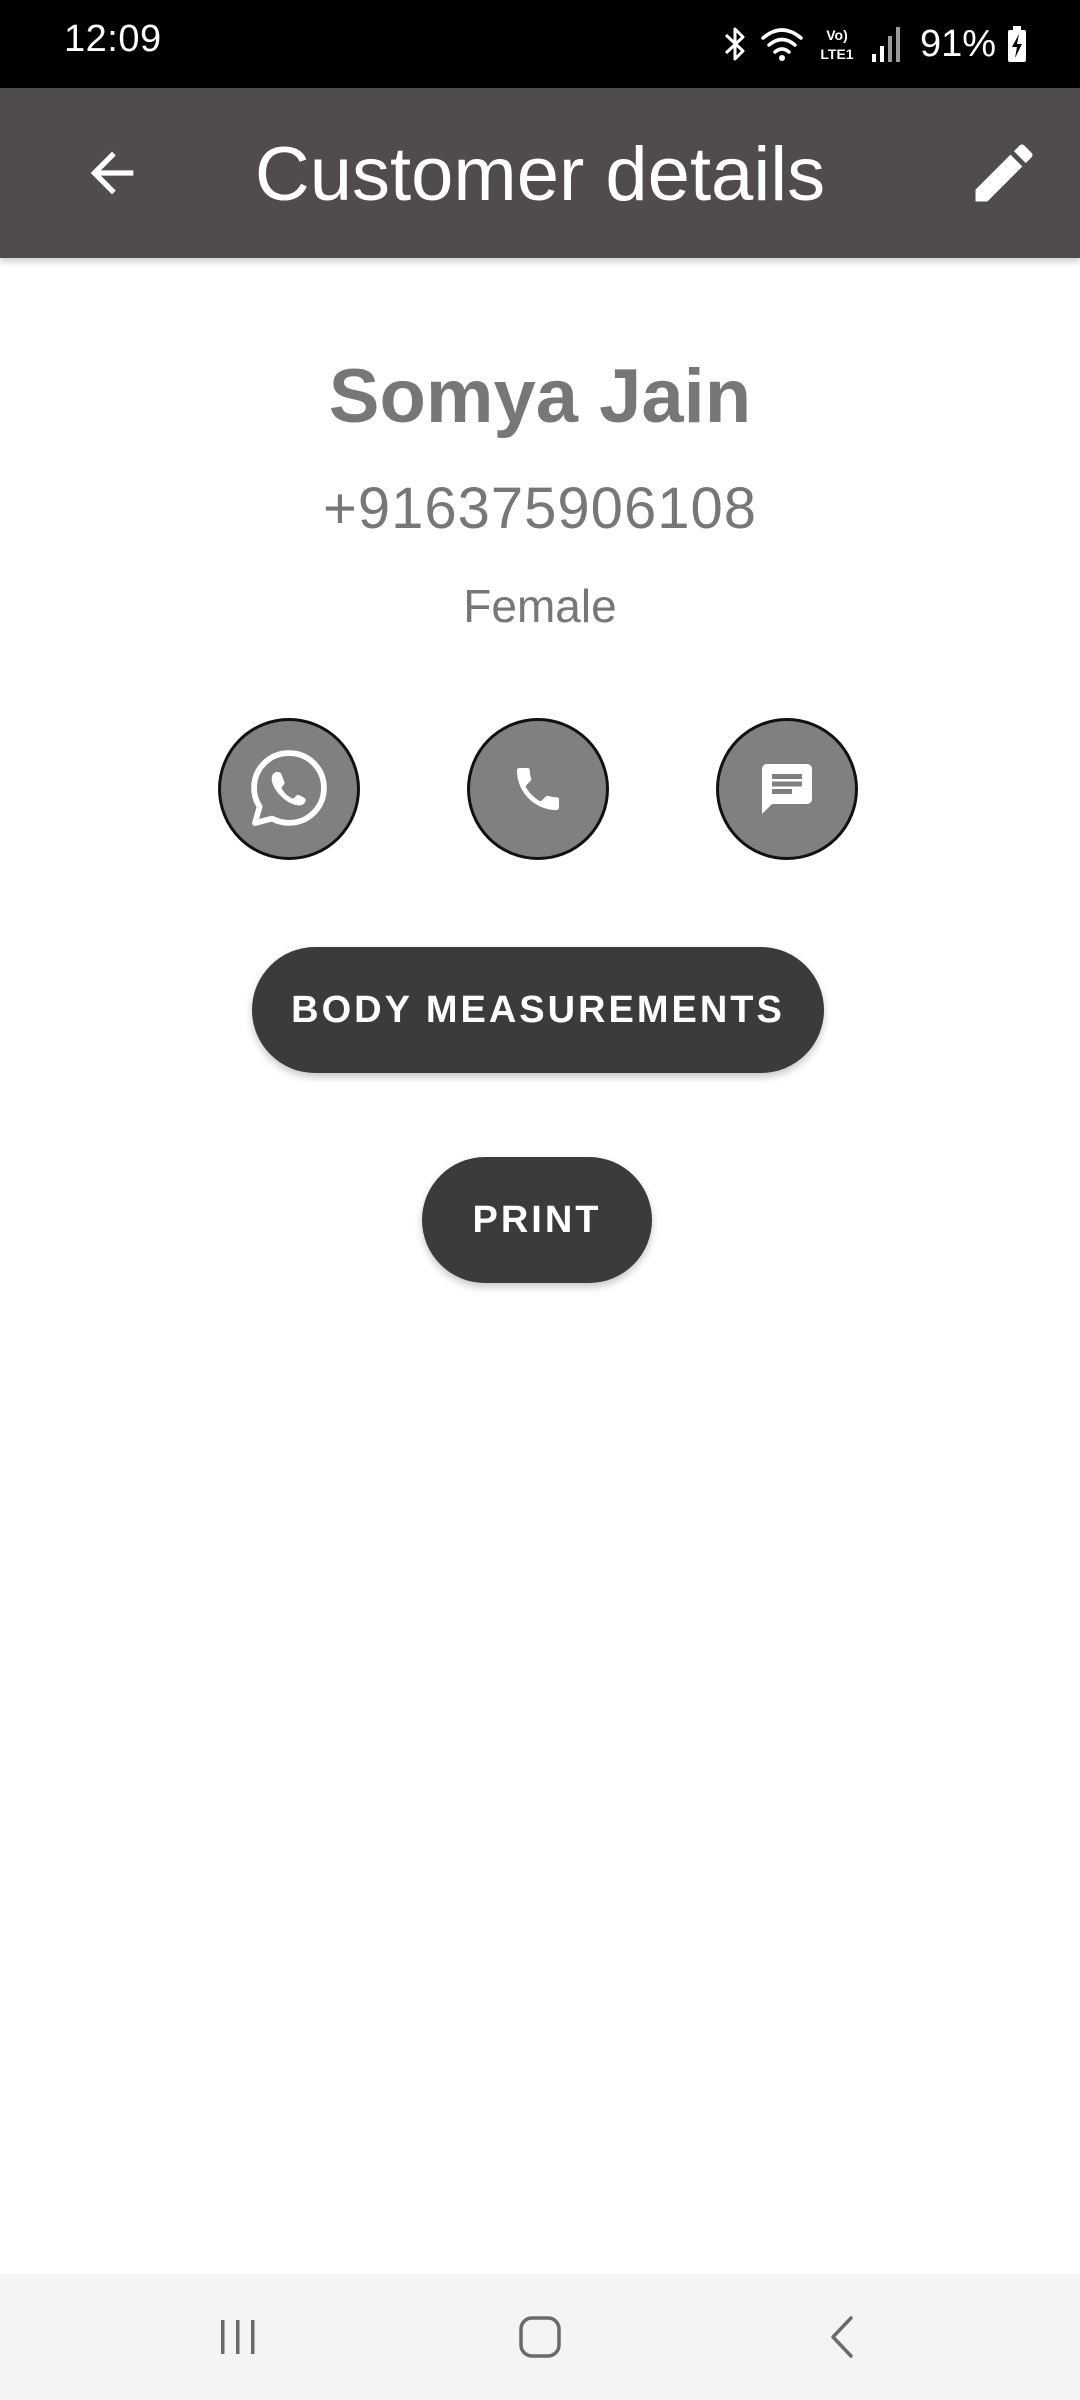  I want to click on message-icon, so click(787, 789).